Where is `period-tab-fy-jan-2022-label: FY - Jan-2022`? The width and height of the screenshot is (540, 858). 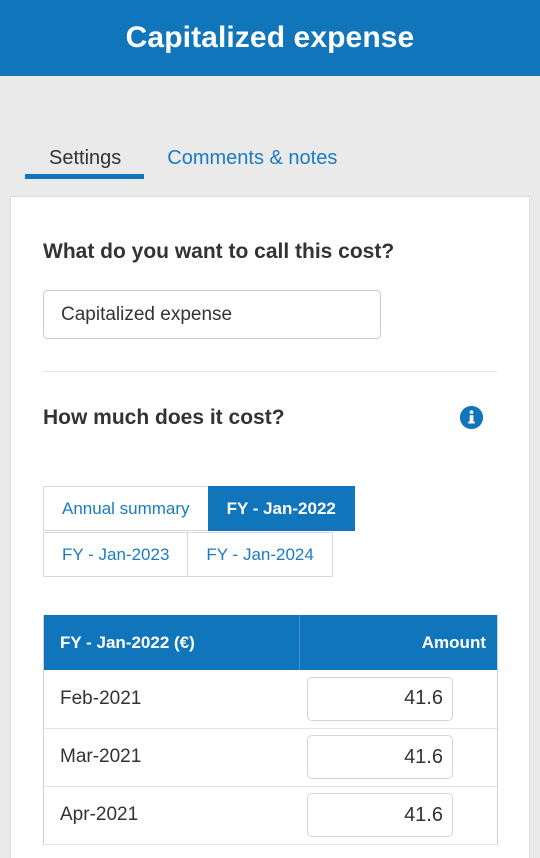
period-tab-fy-jan-2022-label: FY - Jan-2022 is located at coordinates (281, 508).